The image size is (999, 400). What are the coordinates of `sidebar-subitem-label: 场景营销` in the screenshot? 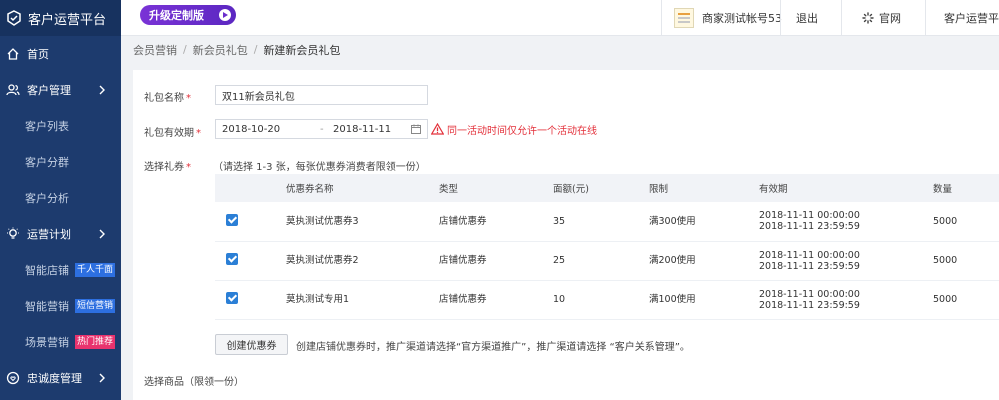 It's located at (47, 342).